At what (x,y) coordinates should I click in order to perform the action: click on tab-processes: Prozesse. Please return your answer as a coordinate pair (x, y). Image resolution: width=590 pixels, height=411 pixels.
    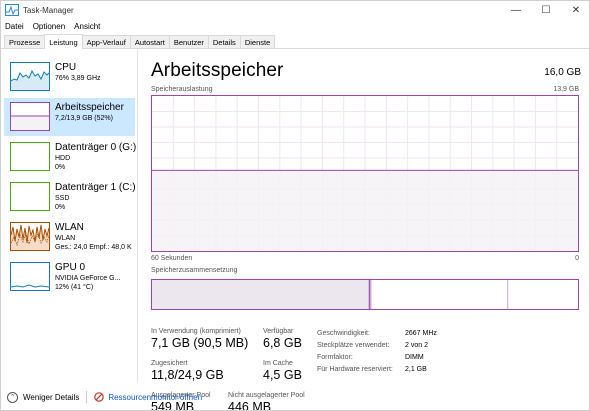
    Looking at the image, I should click on (25, 41).